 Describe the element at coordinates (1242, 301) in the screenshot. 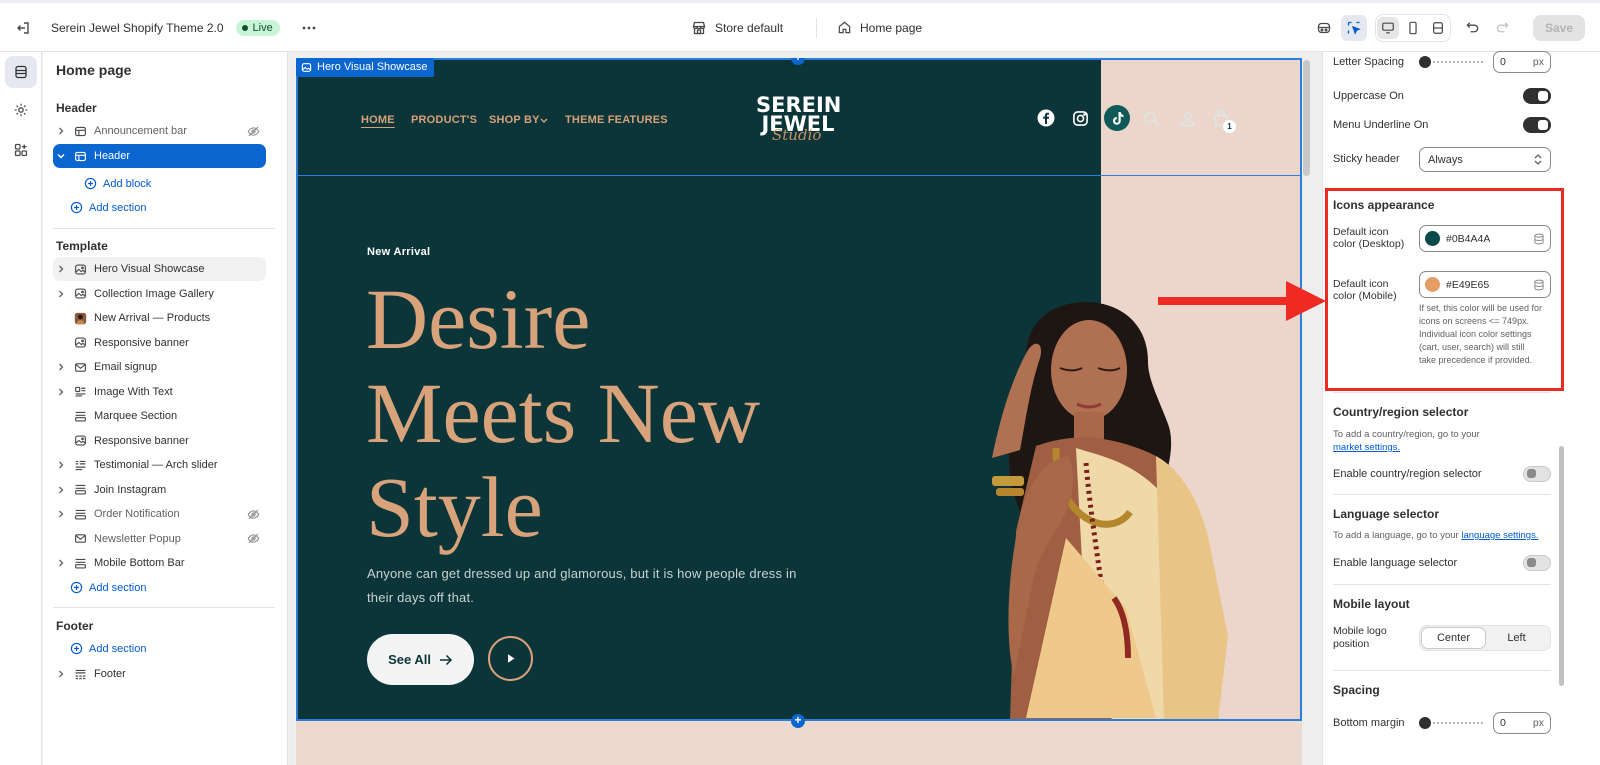

I see `annotation-arrow-icon` at that location.